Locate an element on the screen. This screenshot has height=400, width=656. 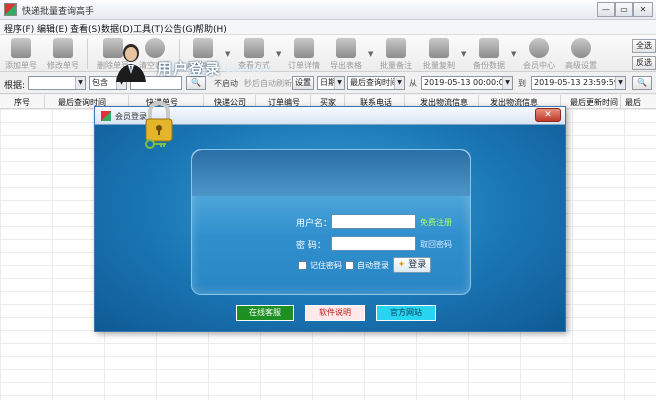
edit-number-button: 修改单号 is located at coordinates (63, 55).